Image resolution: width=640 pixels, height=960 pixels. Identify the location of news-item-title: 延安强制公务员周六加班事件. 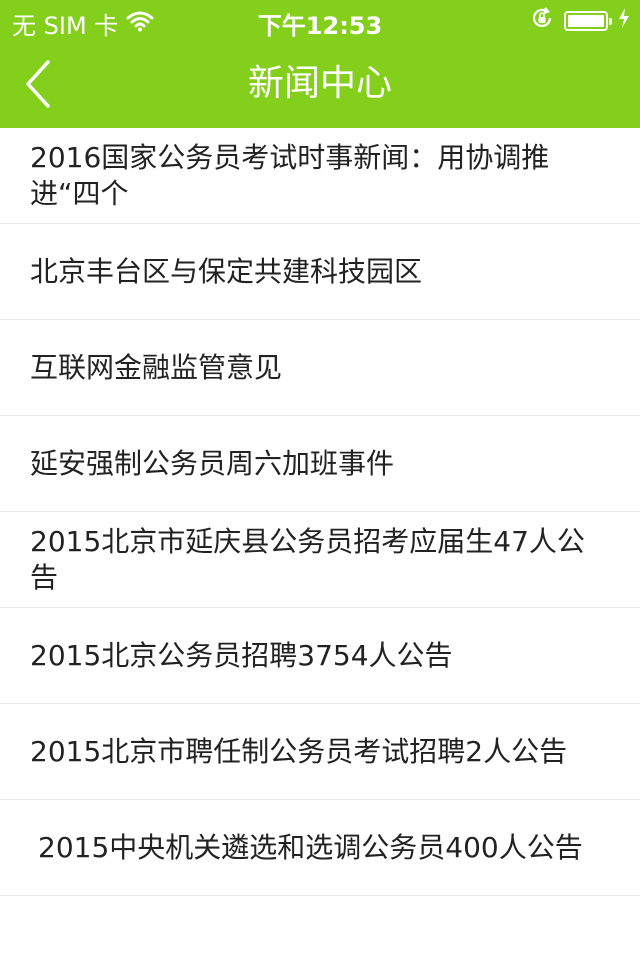
(212, 463).